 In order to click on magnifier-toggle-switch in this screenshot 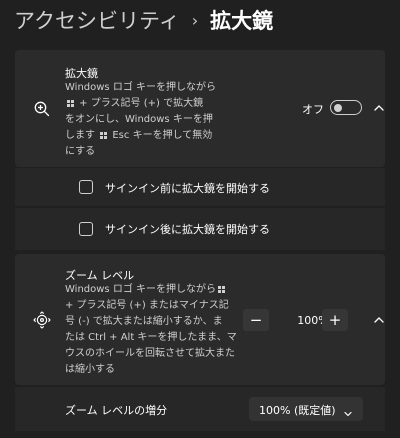, I will do `click(346, 107)`.